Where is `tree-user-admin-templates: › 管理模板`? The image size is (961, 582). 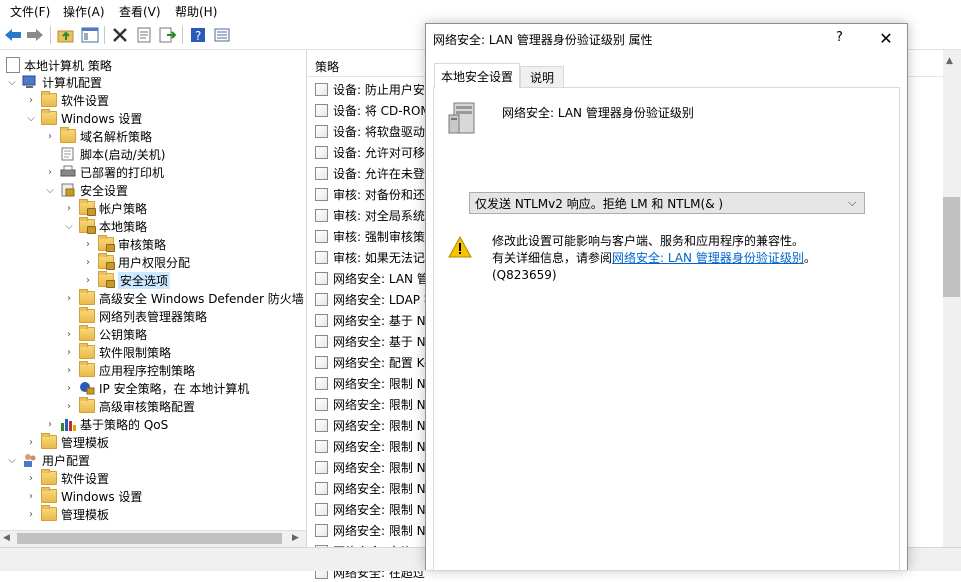
tree-user-admin-templates: › 管理模板 is located at coordinates (67, 514).